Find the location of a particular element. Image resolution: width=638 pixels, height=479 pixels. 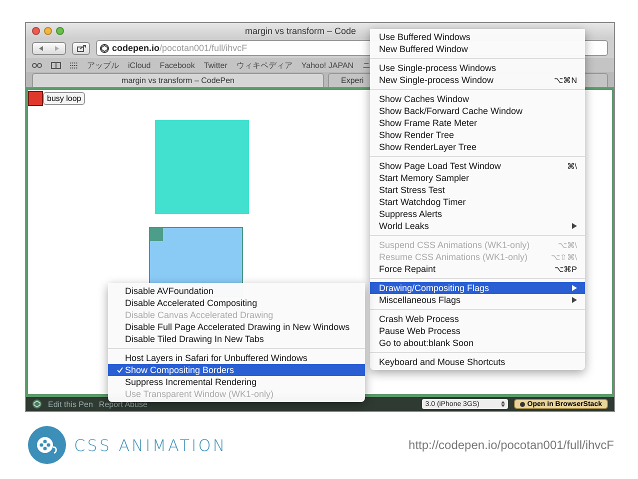

menu-item: Show Frame Rate Meter is located at coordinates (477, 123).